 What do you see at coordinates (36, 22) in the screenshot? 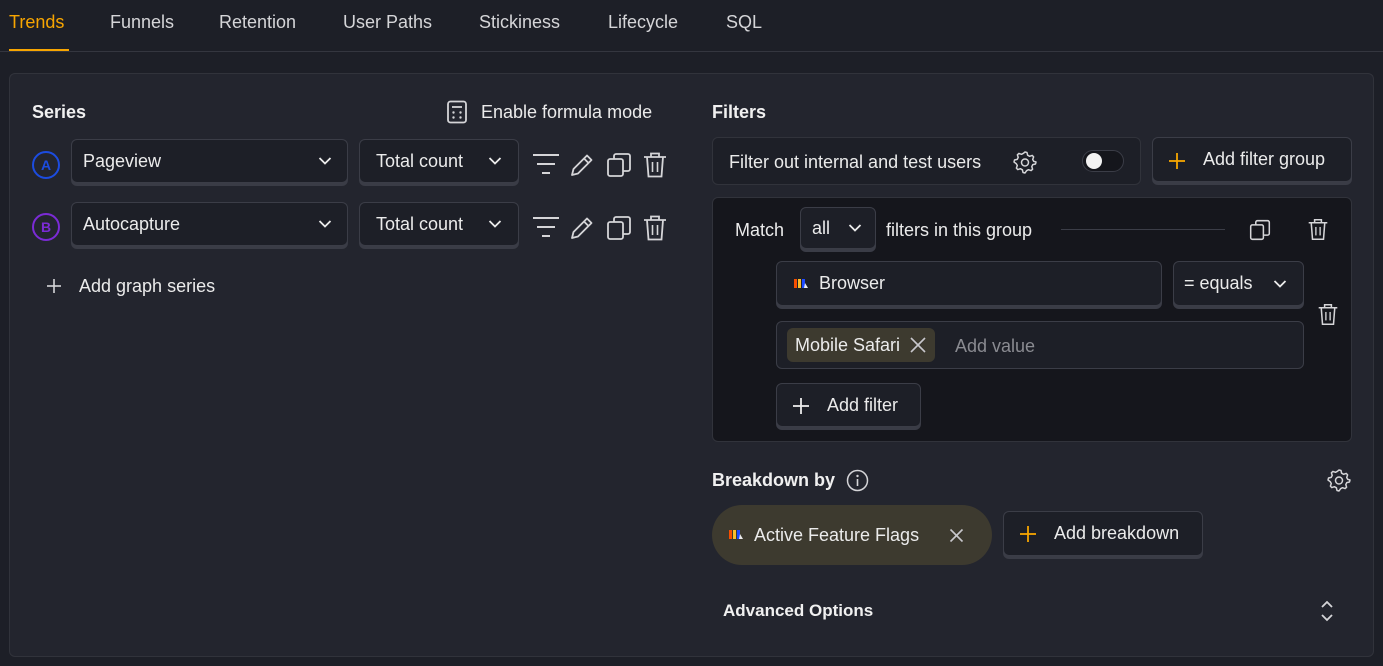
I see `tab-trends: Trends` at bounding box center [36, 22].